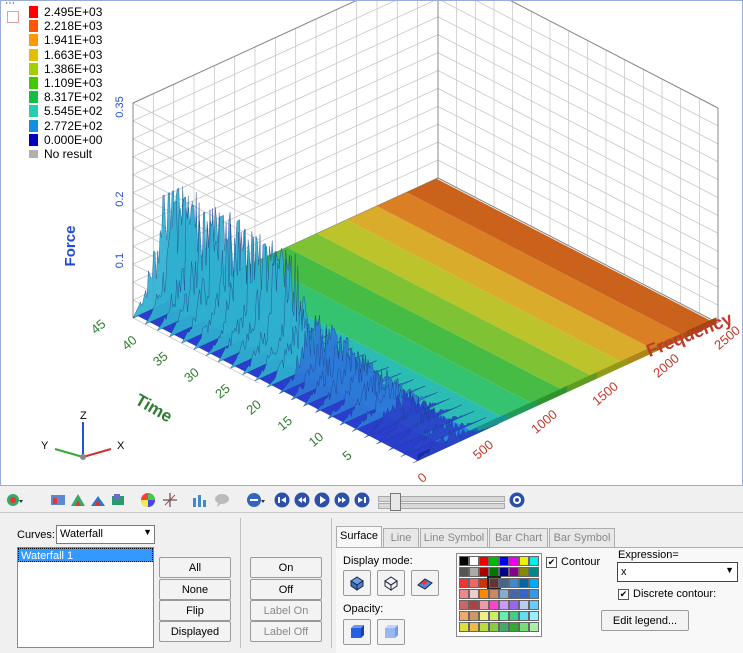 The image size is (743, 653). I want to click on animation-slider, so click(441, 501).